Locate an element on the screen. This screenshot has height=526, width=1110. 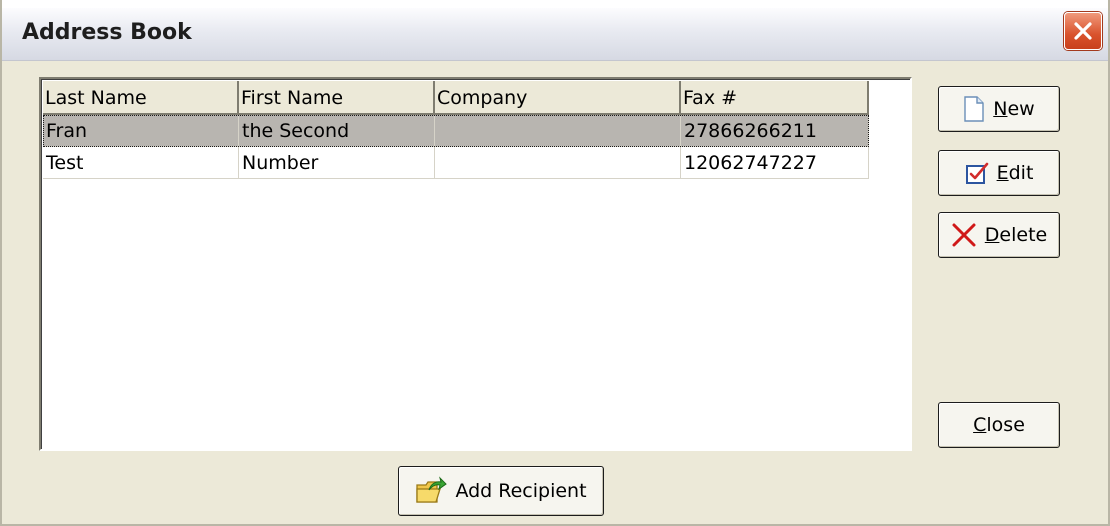
close-button: Close is located at coordinates (999, 425).